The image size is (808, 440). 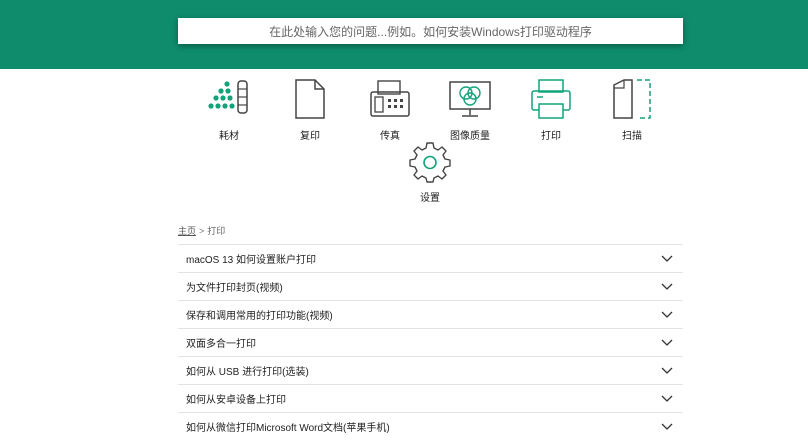 What do you see at coordinates (430, 258) in the screenshot?
I see `faq-item: macOS 13 如何设置账户打印` at bounding box center [430, 258].